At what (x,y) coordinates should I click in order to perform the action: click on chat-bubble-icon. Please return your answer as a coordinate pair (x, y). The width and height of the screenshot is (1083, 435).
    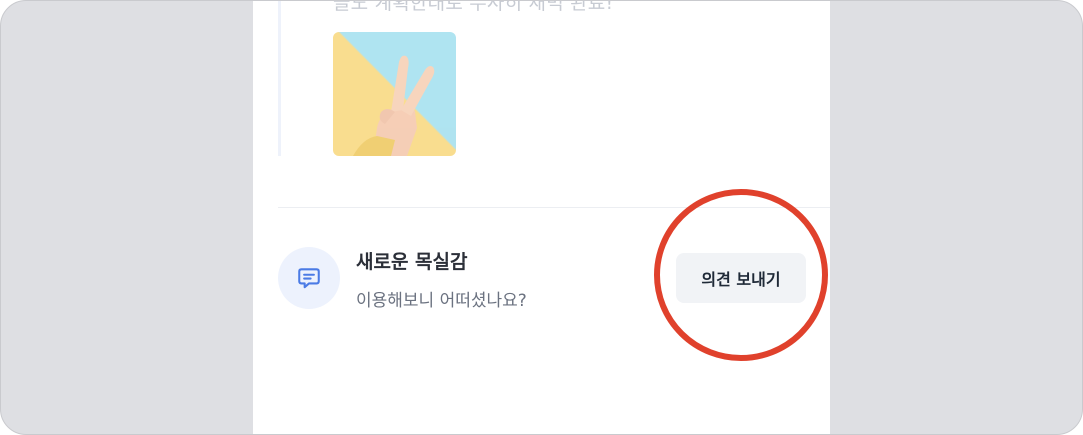
    Looking at the image, I should click on (309, 278).